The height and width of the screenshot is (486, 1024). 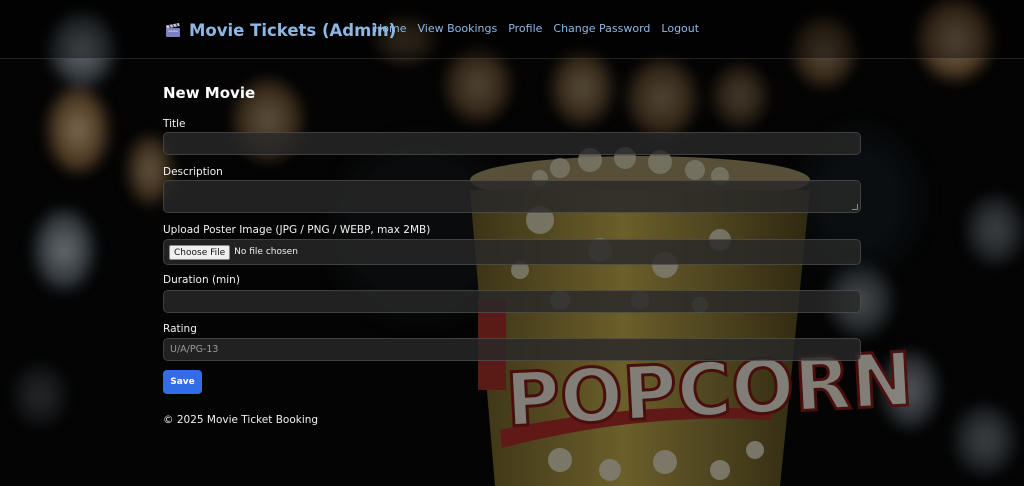 I want to click on title-label: Title, so click(x=174, y=124).